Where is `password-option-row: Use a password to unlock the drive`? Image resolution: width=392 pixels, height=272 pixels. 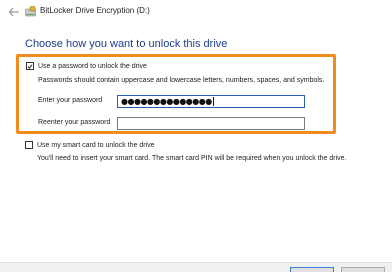 password-option-row: Use a password to unlock the drive is located at coordinates (86, 66).